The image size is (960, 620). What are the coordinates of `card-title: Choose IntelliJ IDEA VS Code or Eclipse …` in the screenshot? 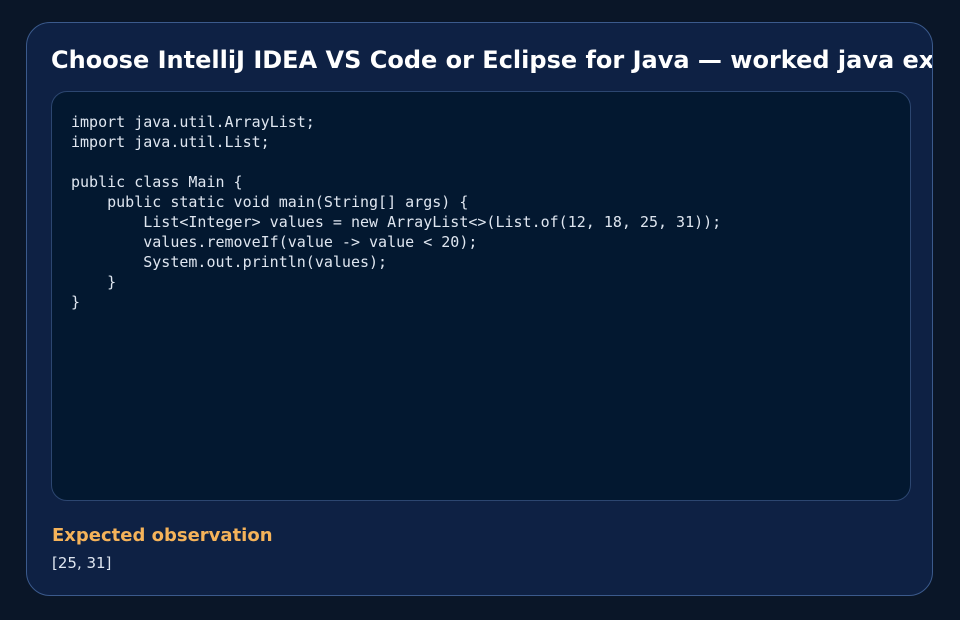 It's located at (492, 60).